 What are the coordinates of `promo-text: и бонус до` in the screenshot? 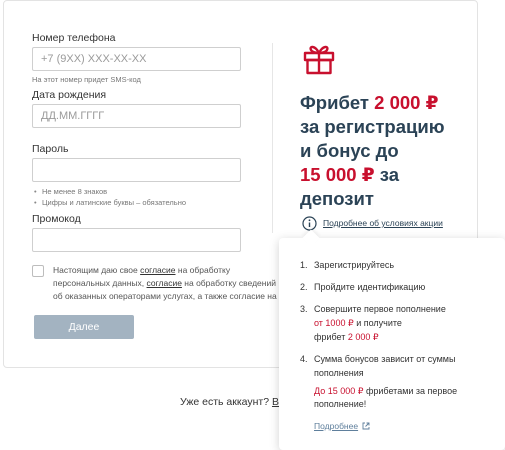 It's located at (349, 150).